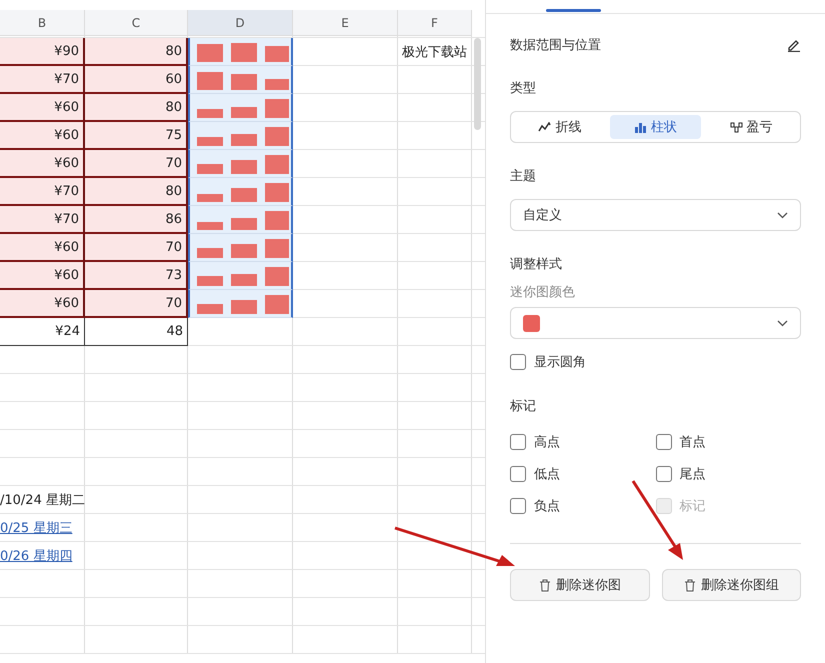  Describe the element at coordinates (560, 127) in the screenshot. I see `chart-type-tab: 折线` at that location.